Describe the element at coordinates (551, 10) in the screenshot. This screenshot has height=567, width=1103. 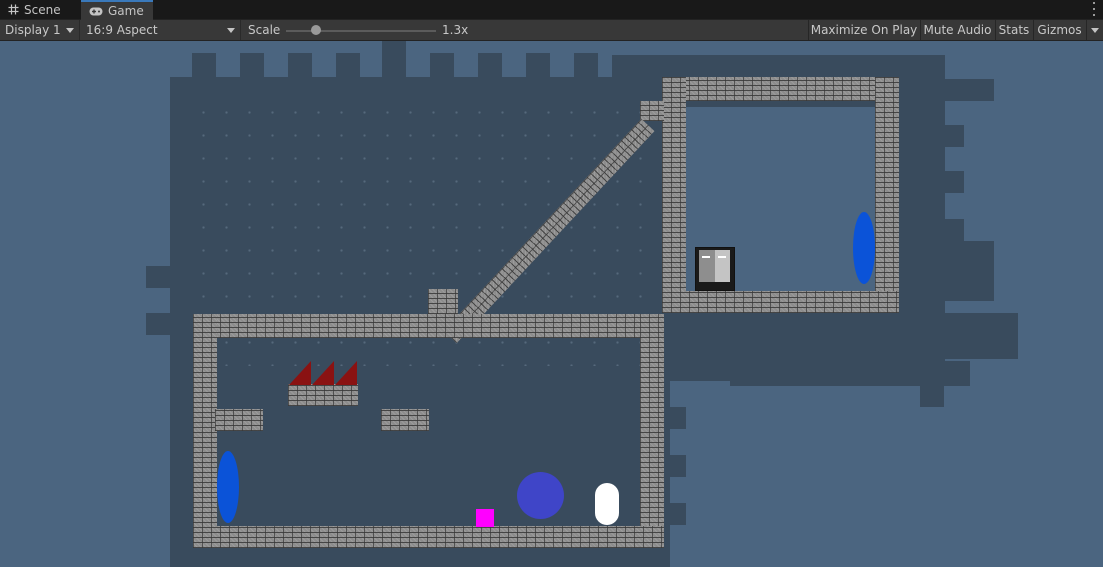
I see `tab-strip: Scene Game` at that location.